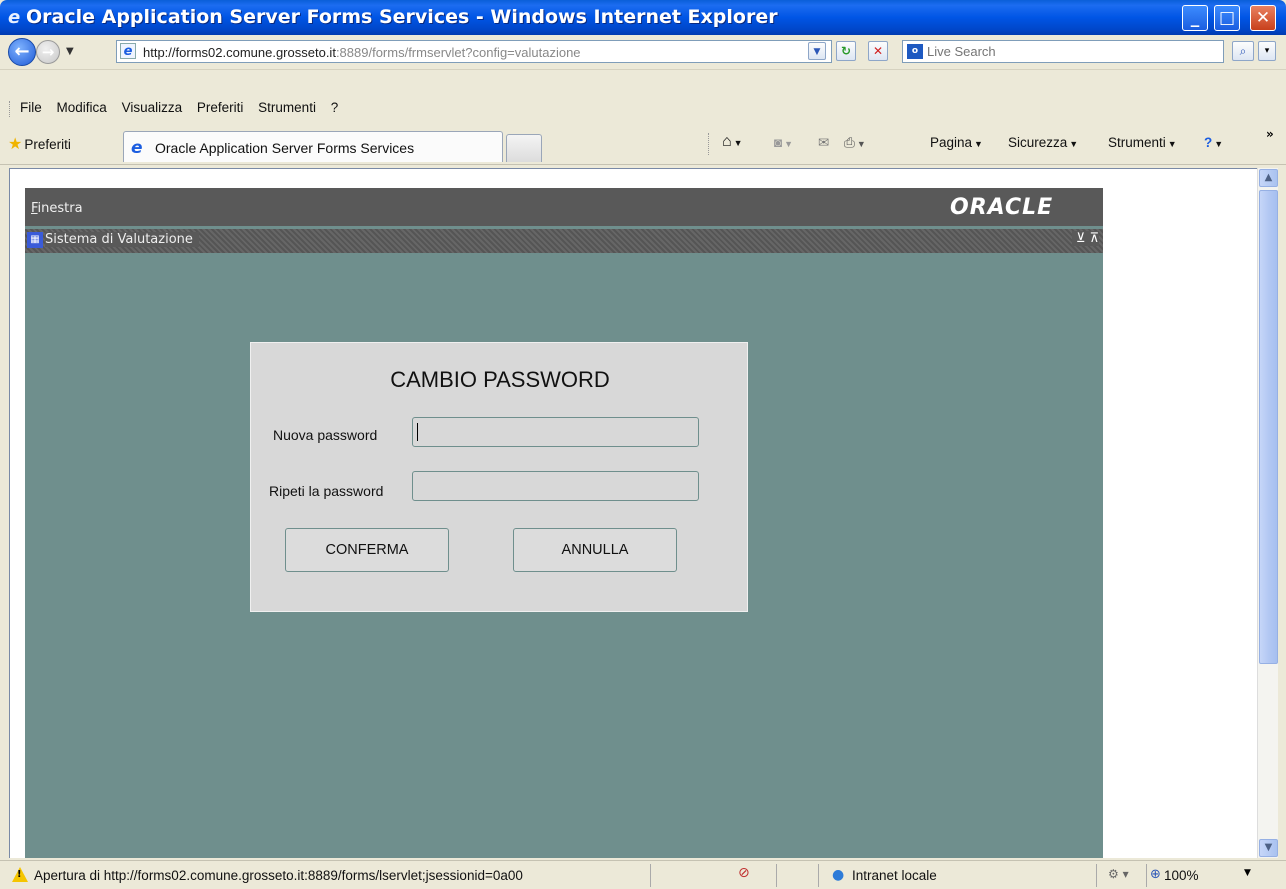 The height and width of the screenshot is (889, 1286). What do you see at coordinates (70, 51) in the screenshot?
I see `recent-pages-dropdown: ▼` at bounding box center [70, 51].